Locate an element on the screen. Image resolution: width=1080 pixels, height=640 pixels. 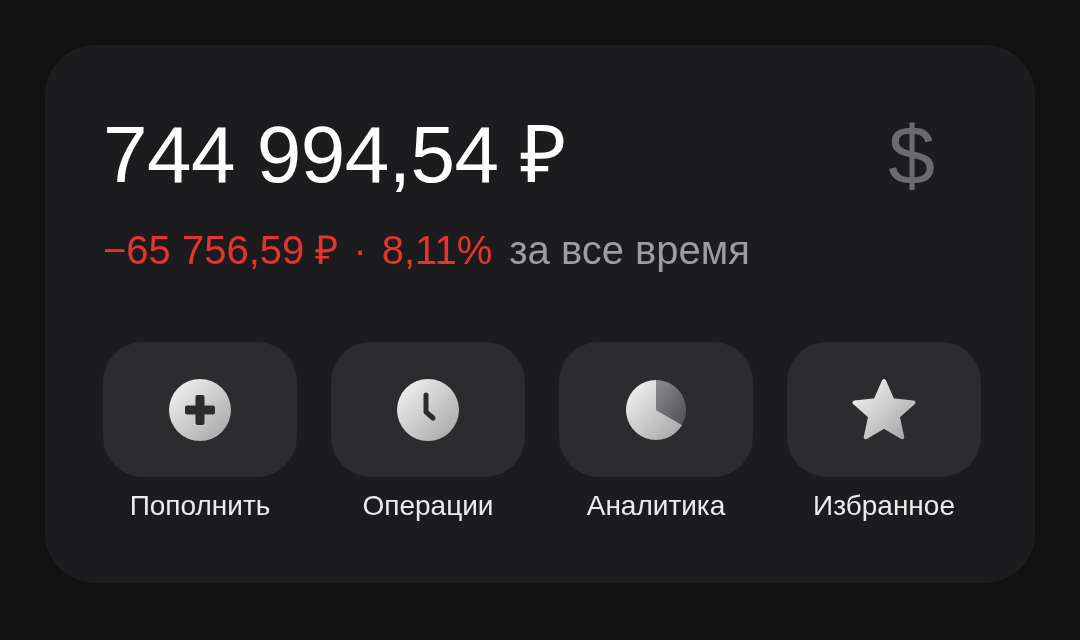
clock-icon is located at coordinates (428, 409).